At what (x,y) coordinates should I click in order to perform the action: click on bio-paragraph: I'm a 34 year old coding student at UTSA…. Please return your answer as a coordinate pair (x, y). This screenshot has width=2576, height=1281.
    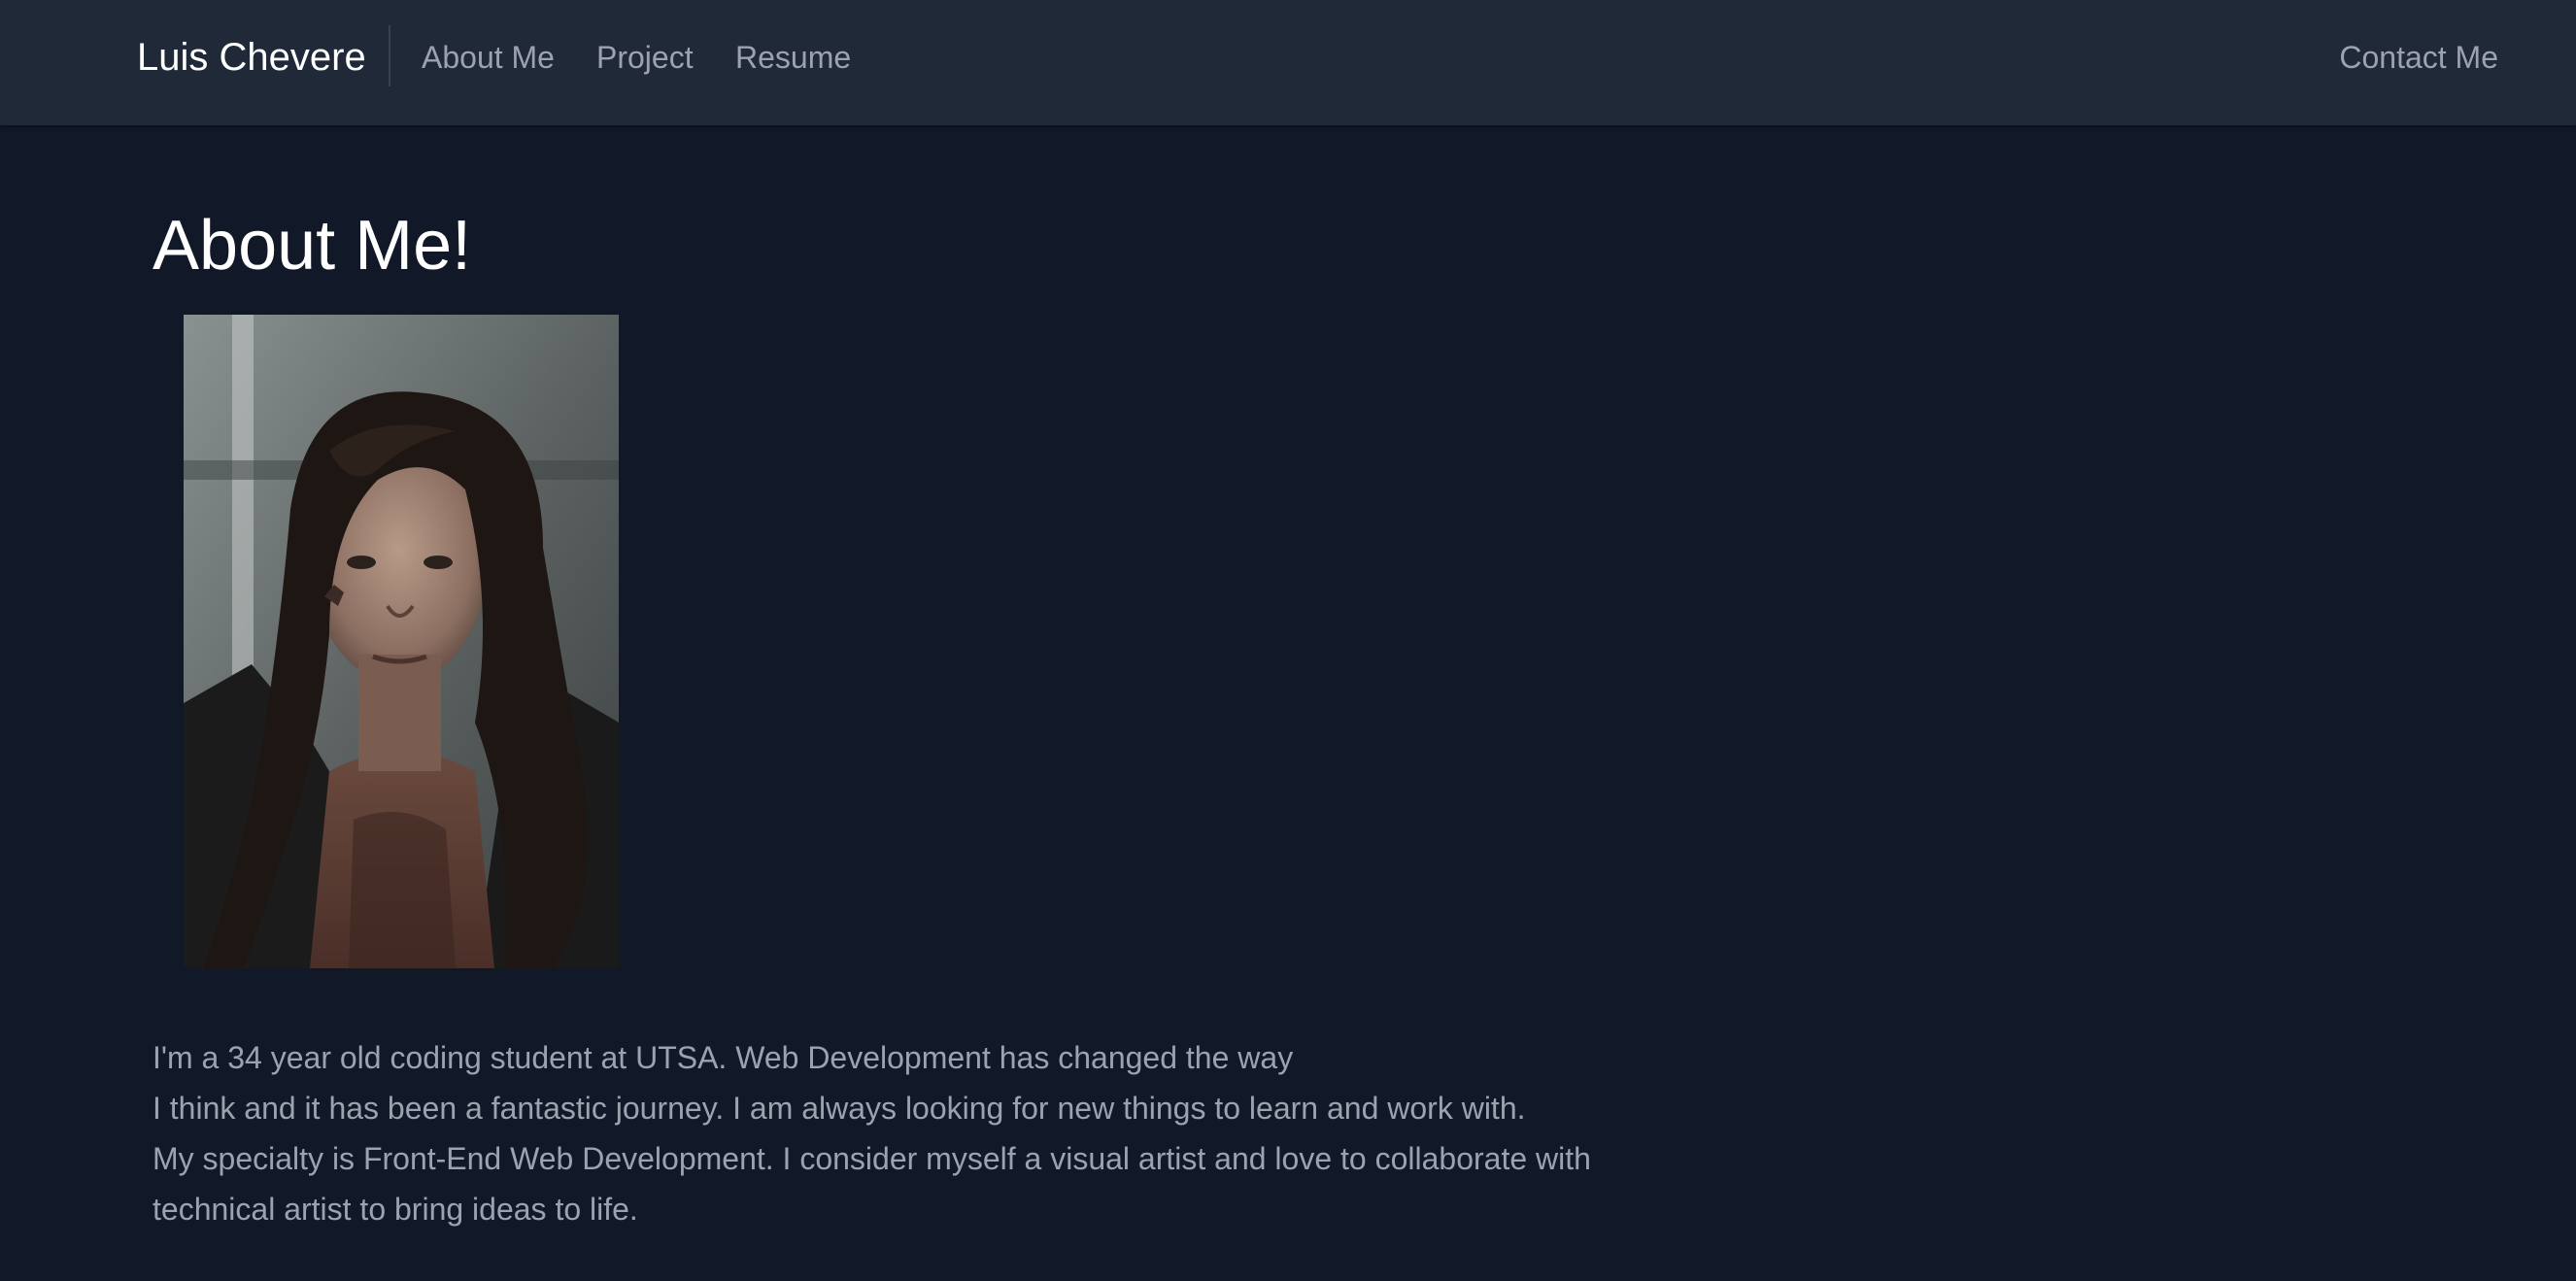
    Looking at the image, I should click on (1027, 1133).